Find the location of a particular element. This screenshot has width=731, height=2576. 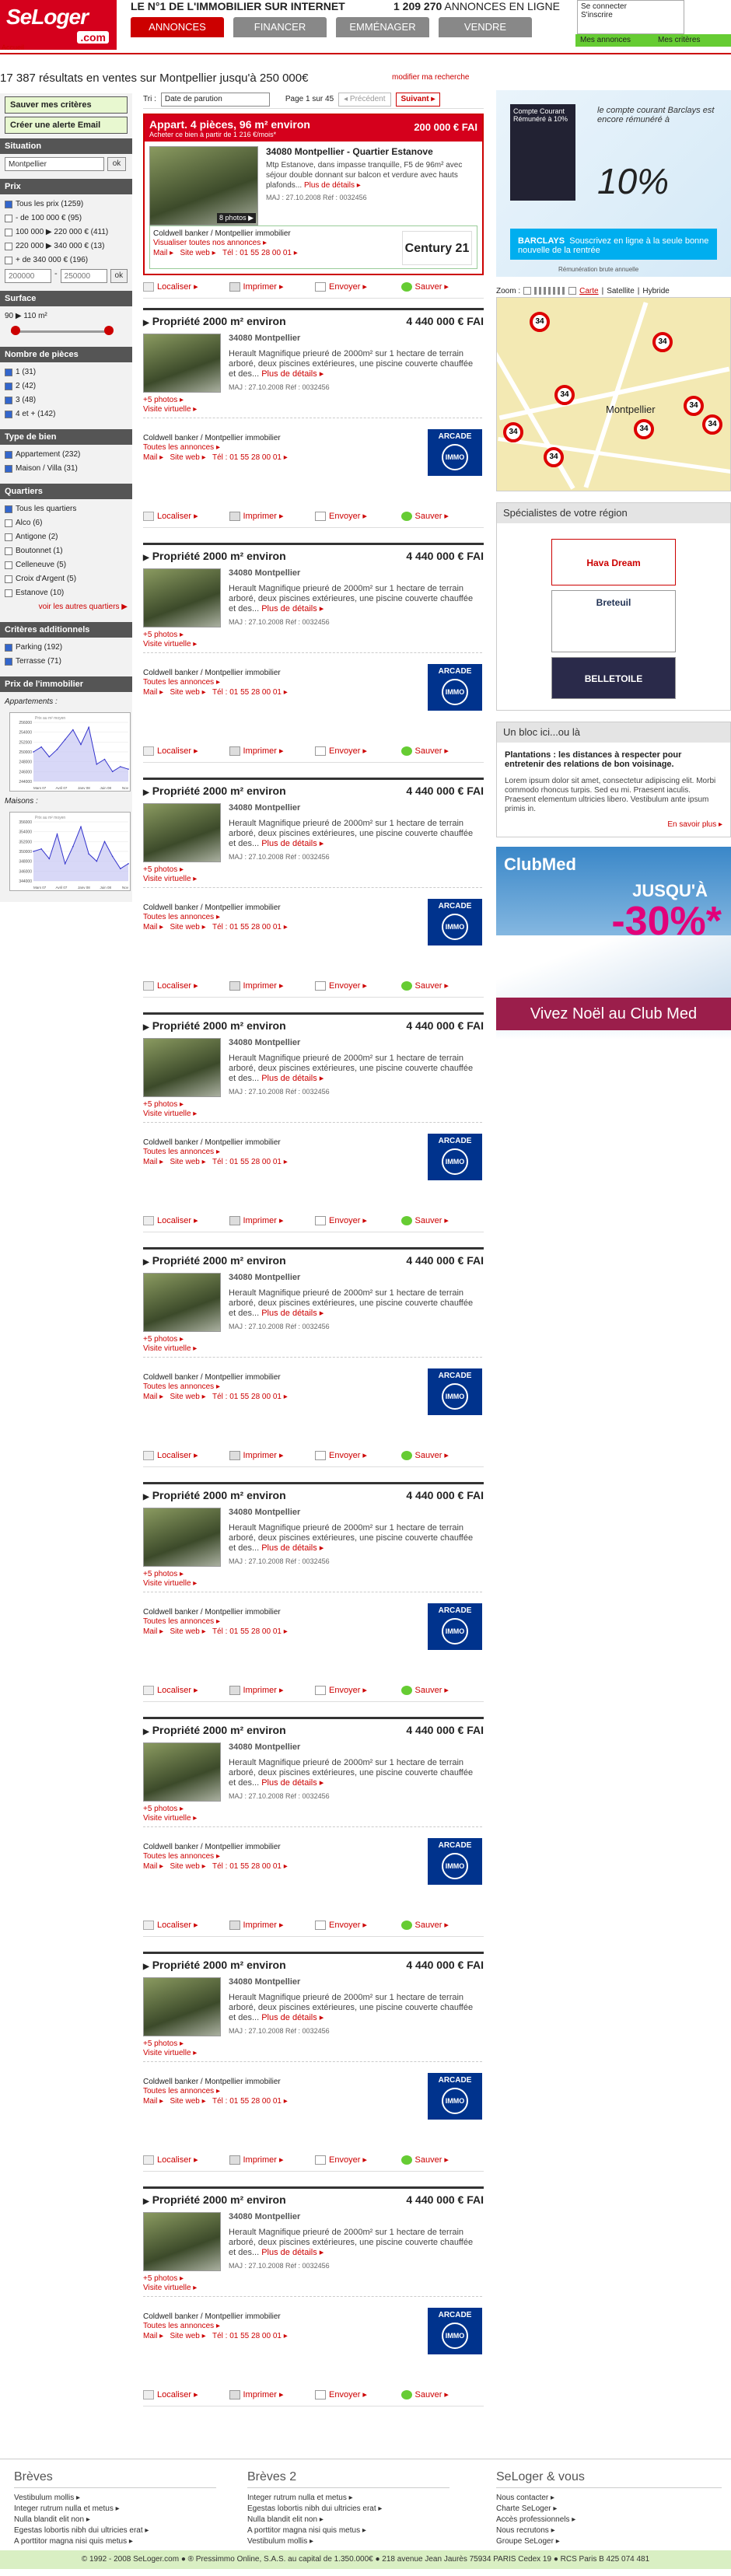

print-button: Imprimer ▸ is located at coordinates (271, 1925).